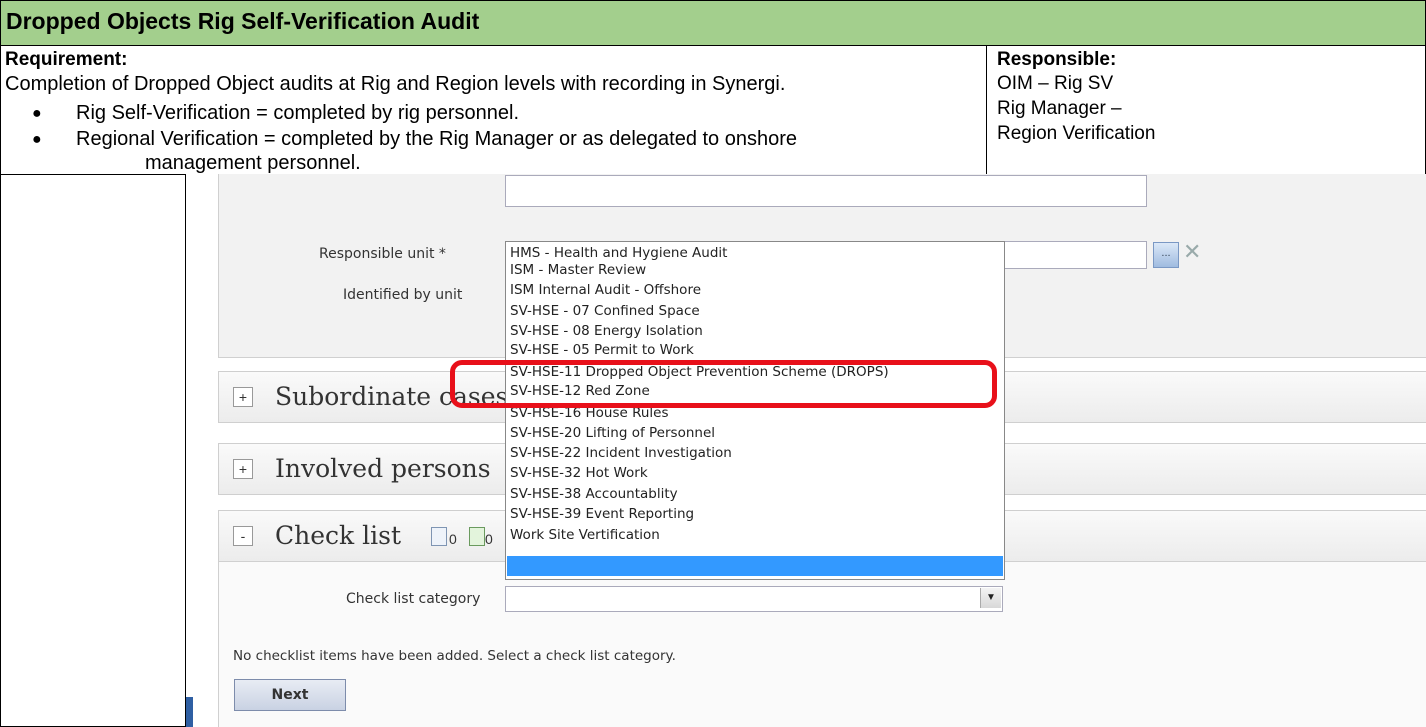 Image resolution: width=1426 pixels, height=727 pixels. I want to click on dropdown-option: SV-HSE-20 Lifting of Personnel, so click(612, 433).